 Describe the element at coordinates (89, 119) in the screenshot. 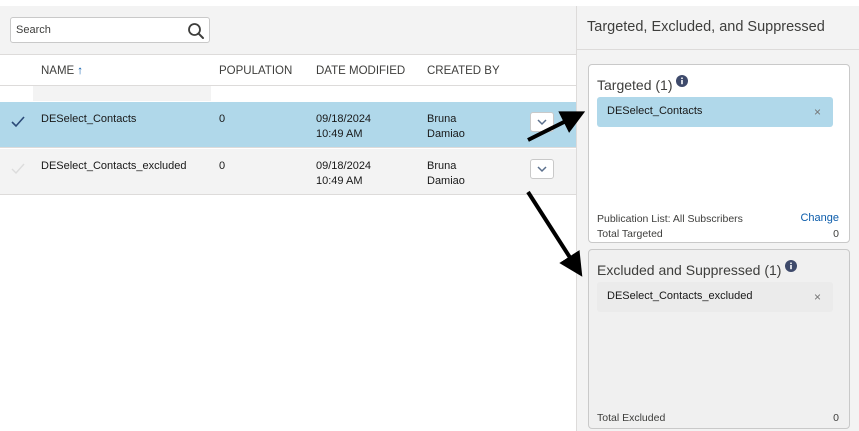

I see `row-name: DESelect_Contacts` at that location.